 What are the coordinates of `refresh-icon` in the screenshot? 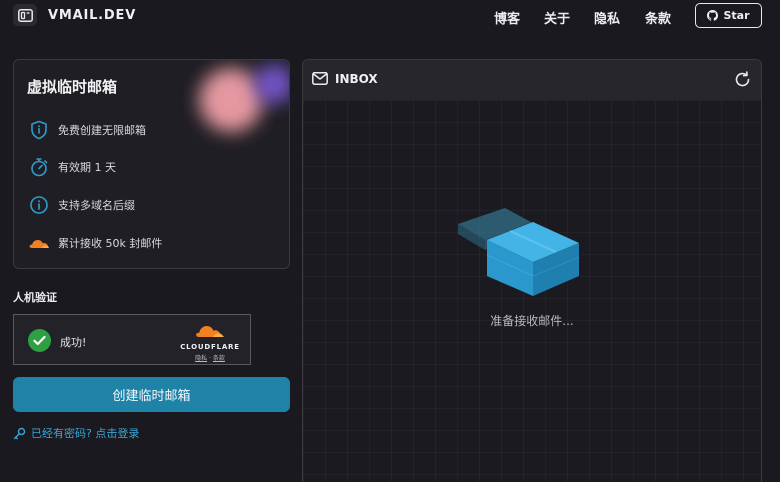 It's located at (742, 79).